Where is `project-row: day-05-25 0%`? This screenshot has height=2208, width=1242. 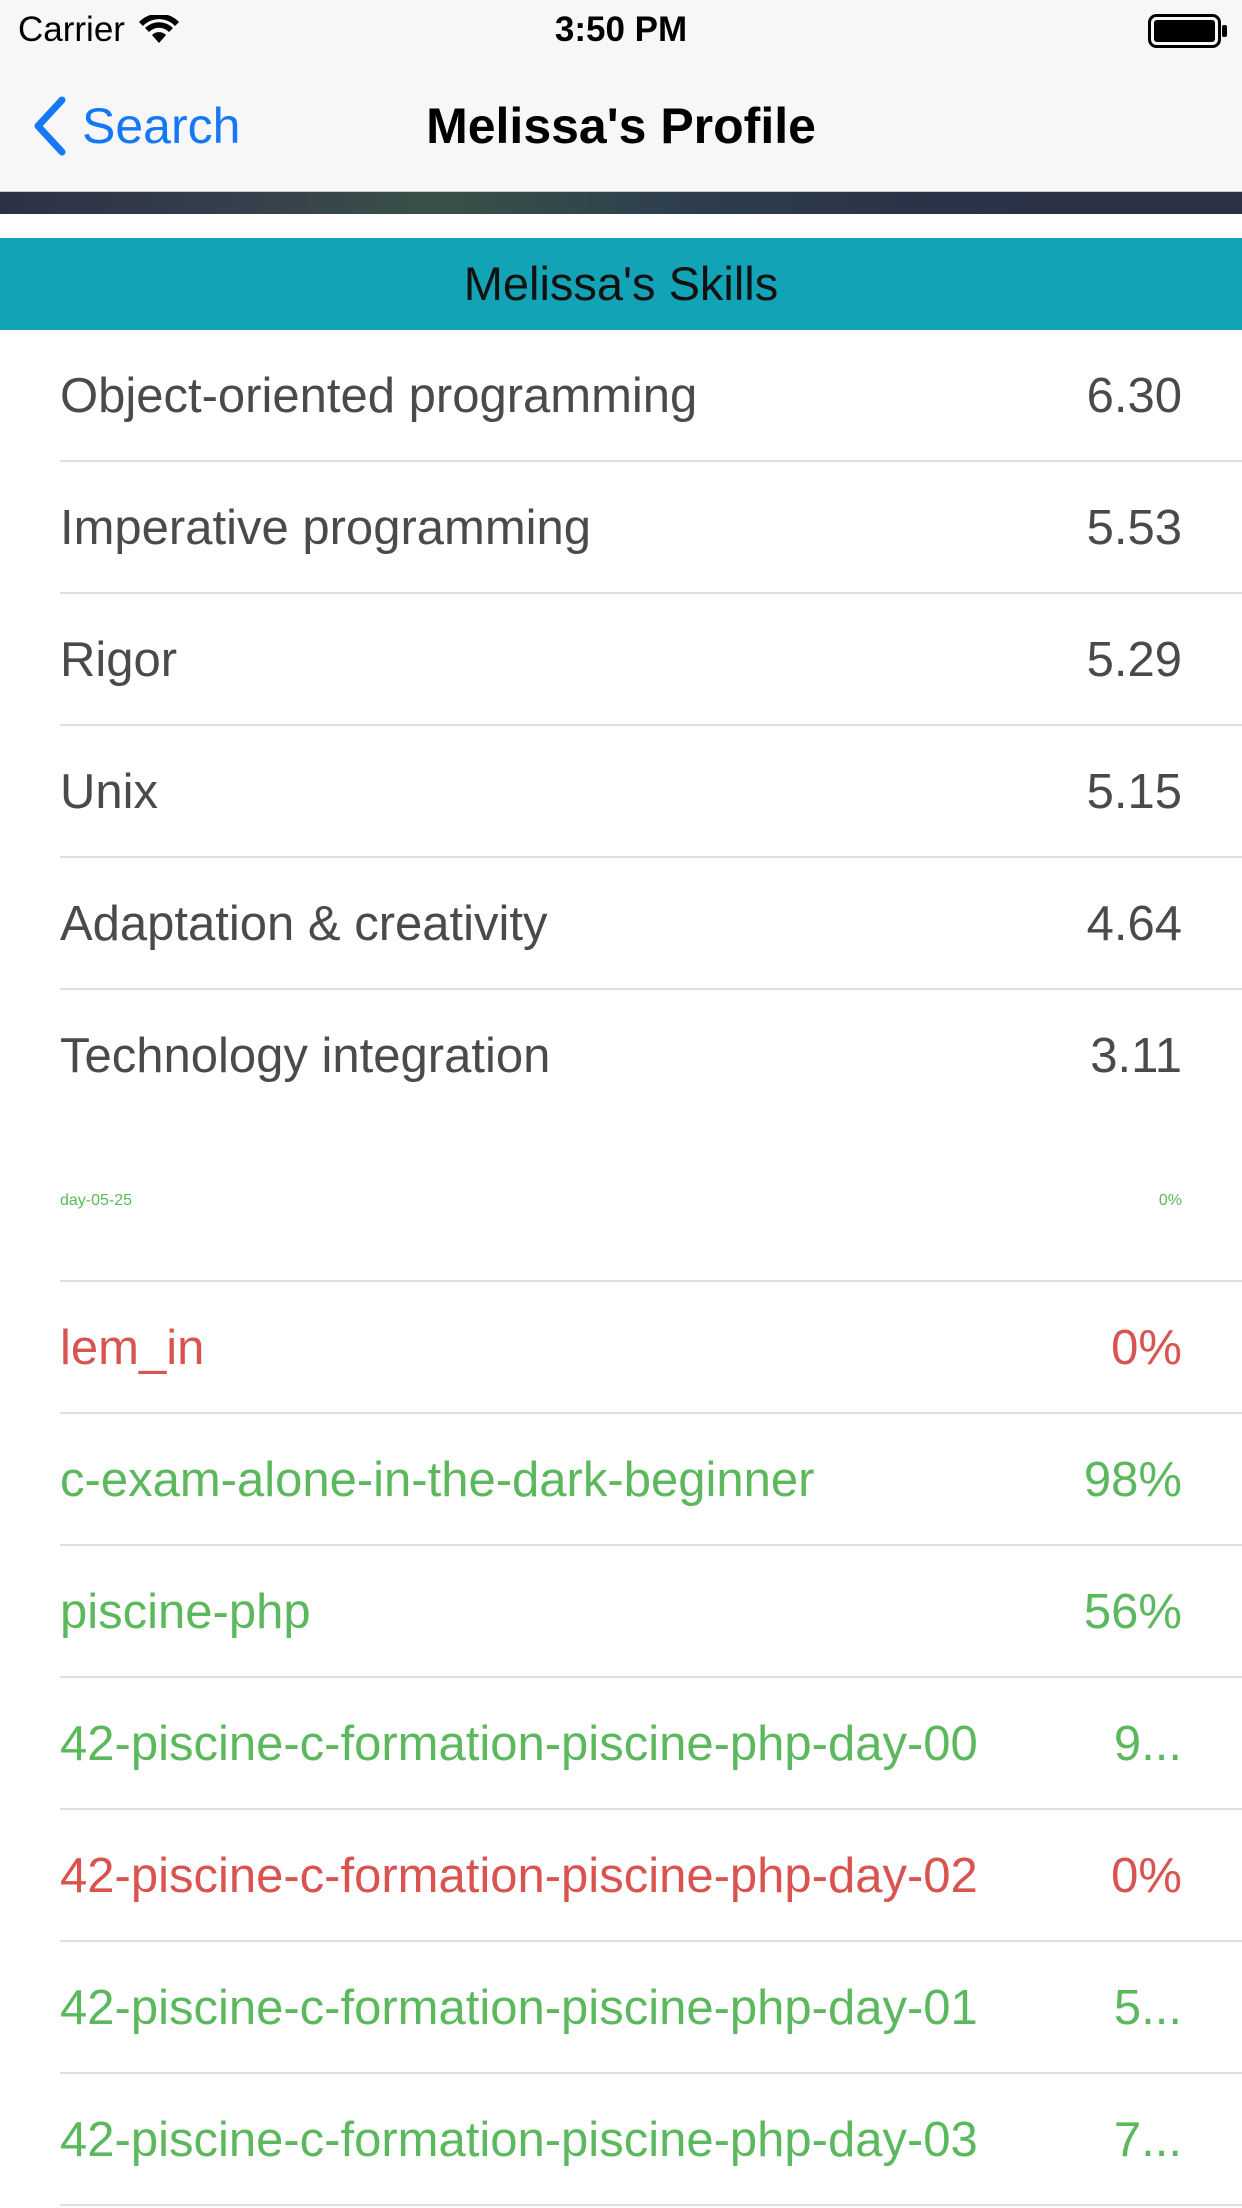
project-row: day-05-25 0% is located at coordinates (621, 1231).